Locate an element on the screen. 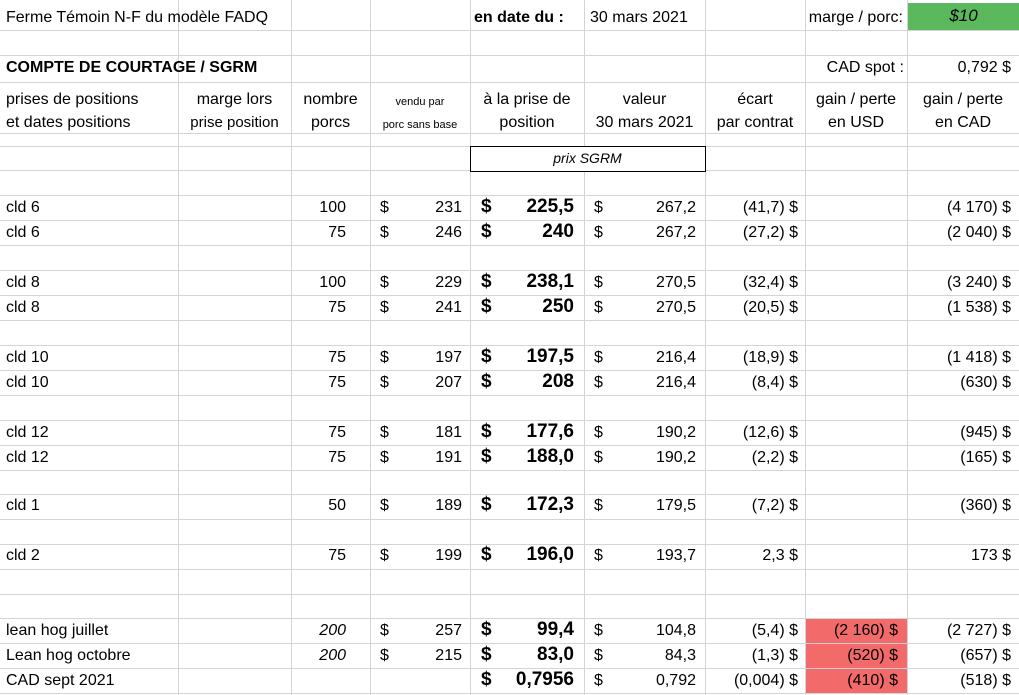  col-header-ecart: écart is located at coordinates (755, 99).